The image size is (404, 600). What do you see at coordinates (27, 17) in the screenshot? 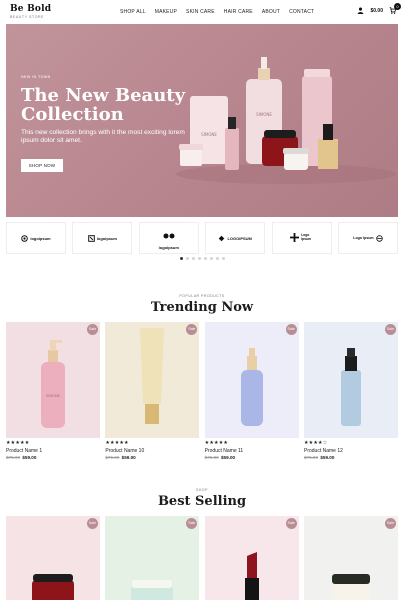
I see `brand-tagline: BEAUTY STORE` at bounding box center [27, 17].